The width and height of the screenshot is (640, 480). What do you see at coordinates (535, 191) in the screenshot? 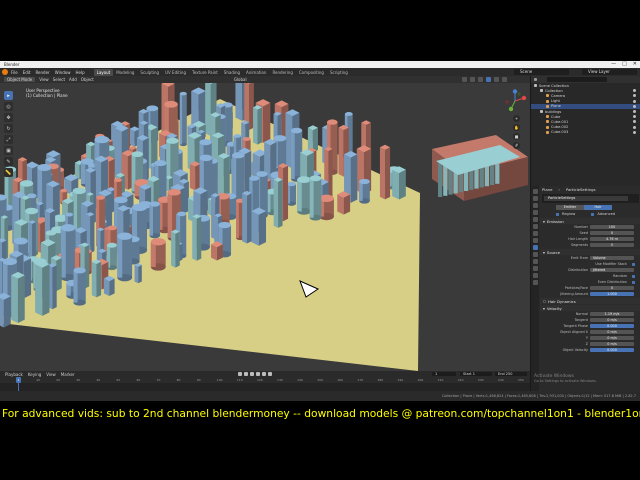
I see `tool-tab-icon` at bounding box center [535, 191].